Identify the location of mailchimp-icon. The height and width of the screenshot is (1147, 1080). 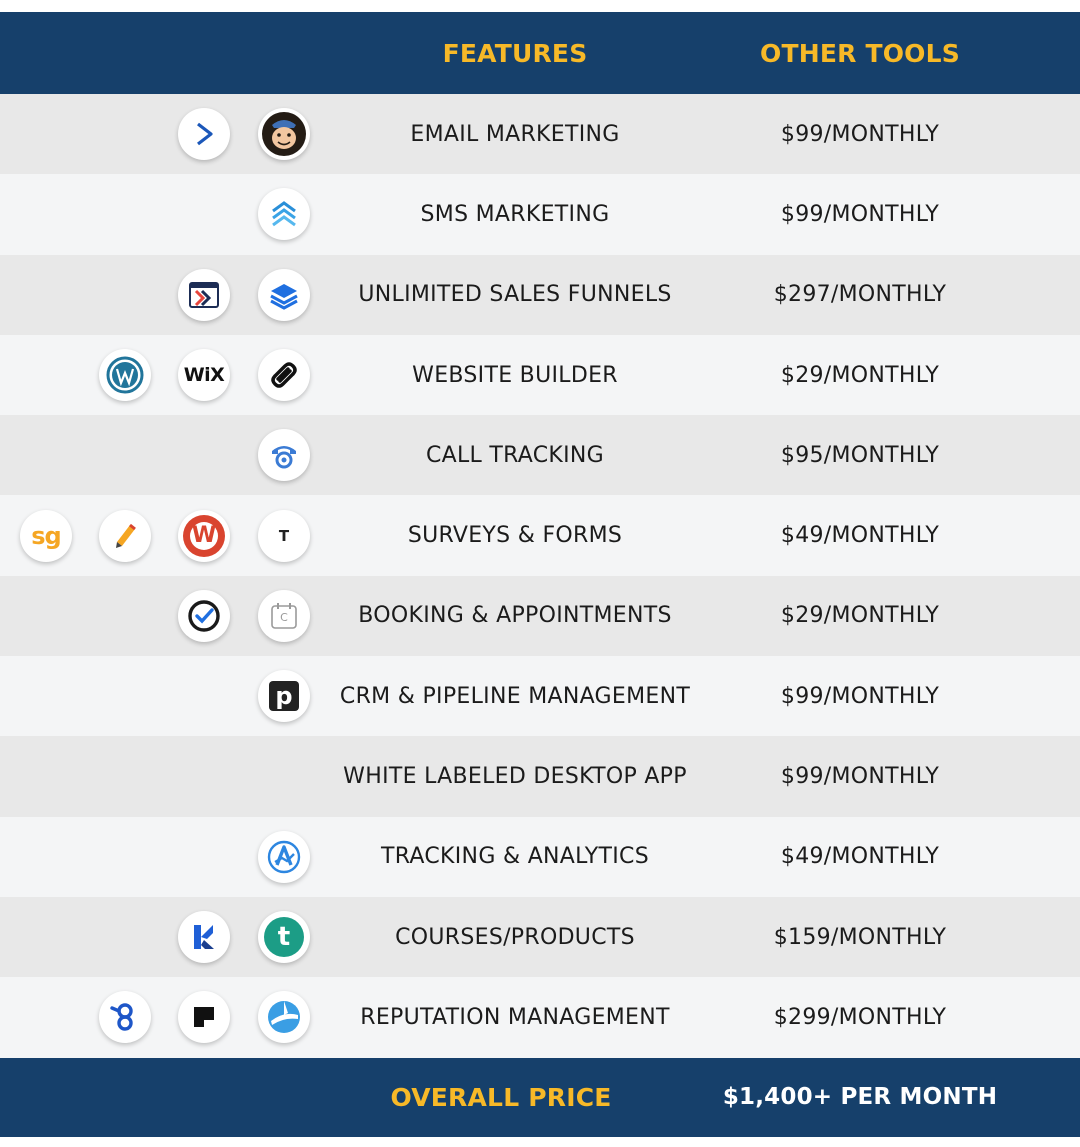
(284, 134).